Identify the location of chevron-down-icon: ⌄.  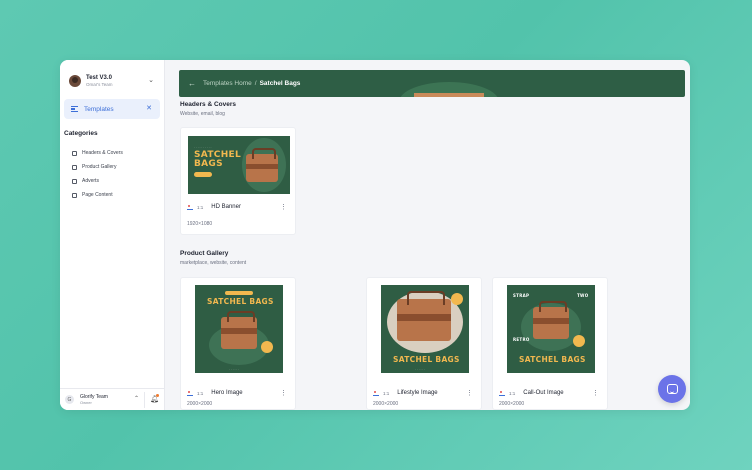
(151, 80).